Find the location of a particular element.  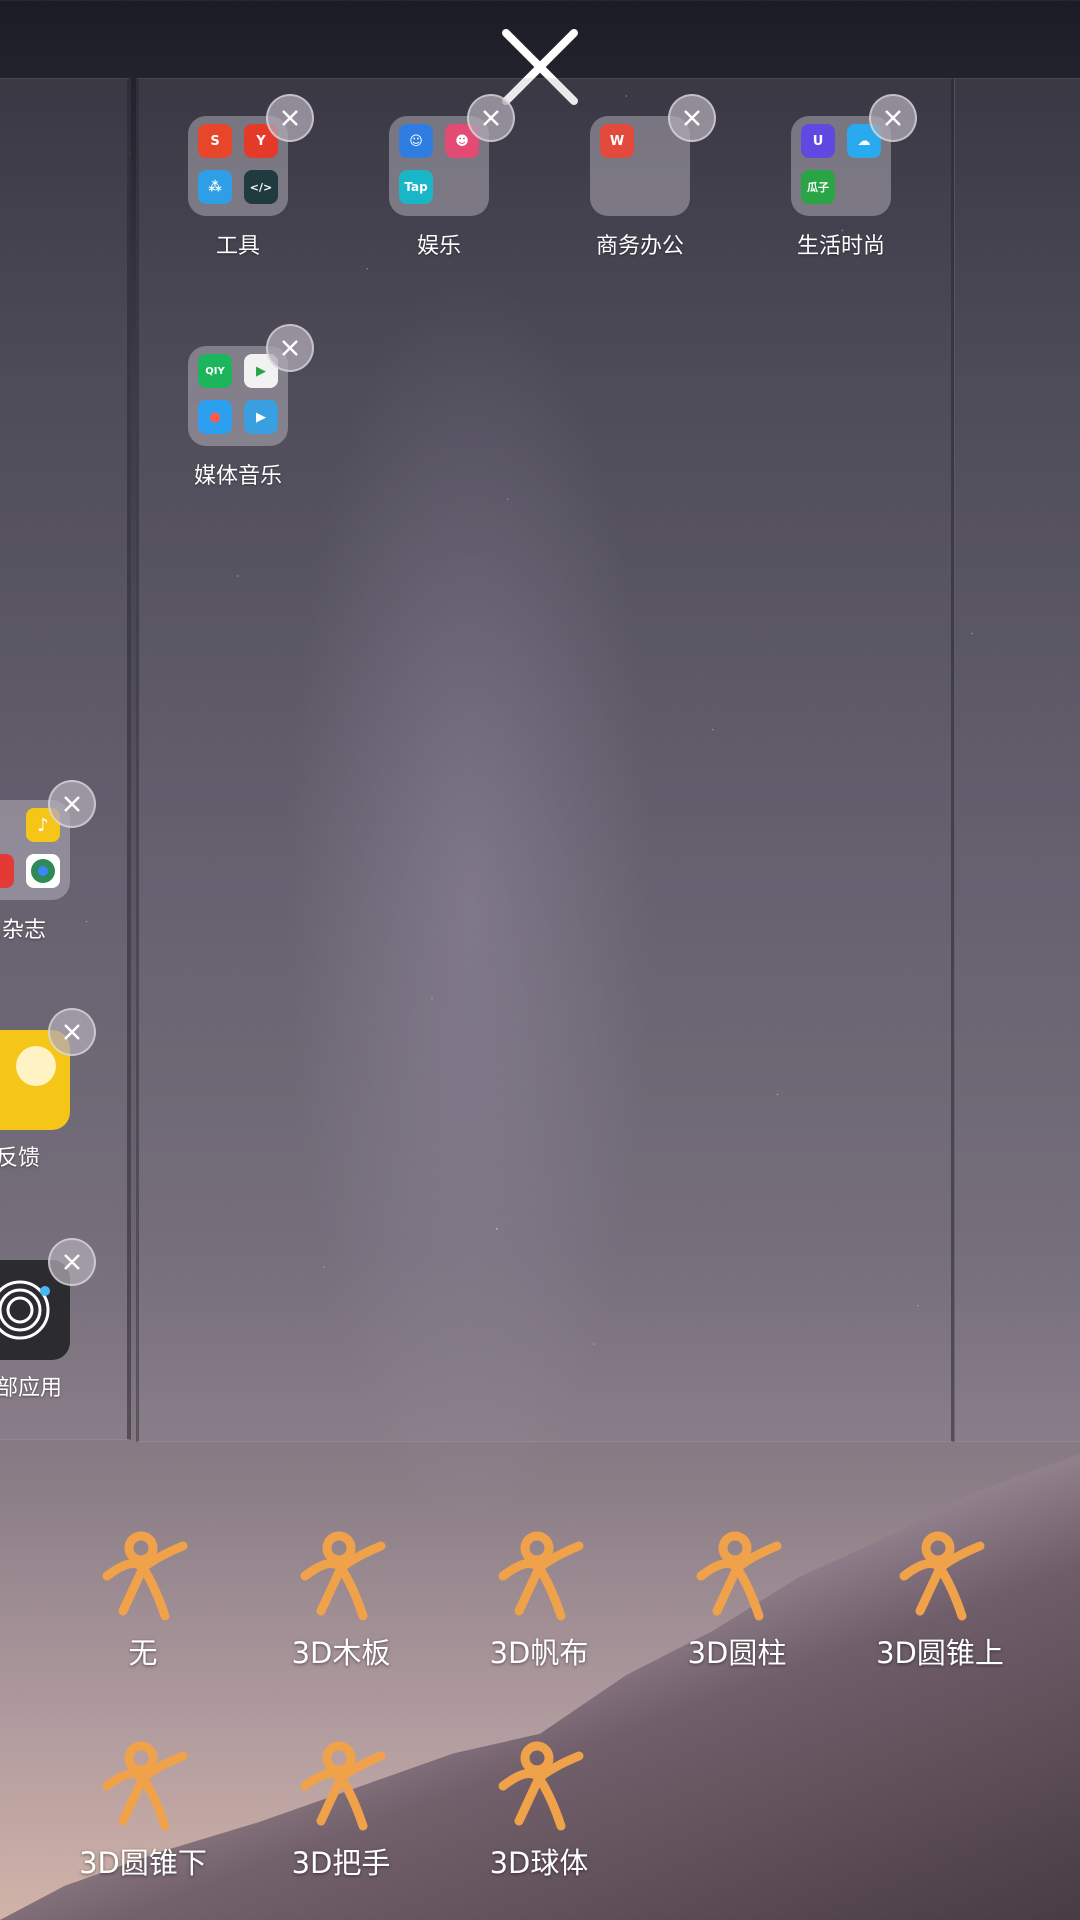

effect-none: 无 is located at coordinates (143, 1599).